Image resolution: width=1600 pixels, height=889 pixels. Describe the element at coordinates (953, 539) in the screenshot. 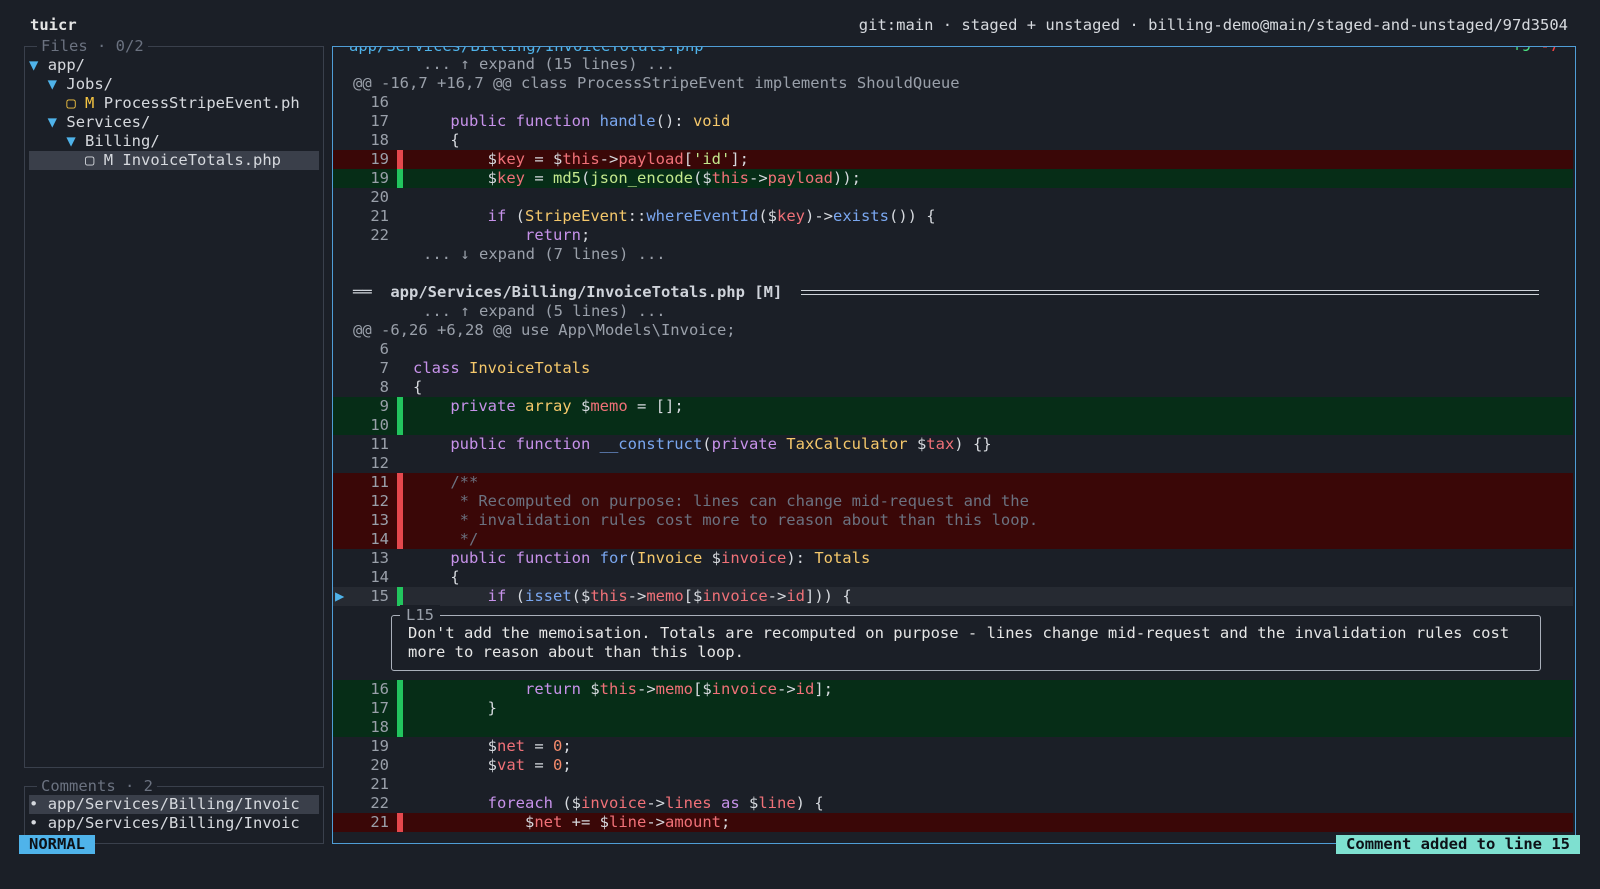

I see `diff-line-deleted: 14 */` at that location.